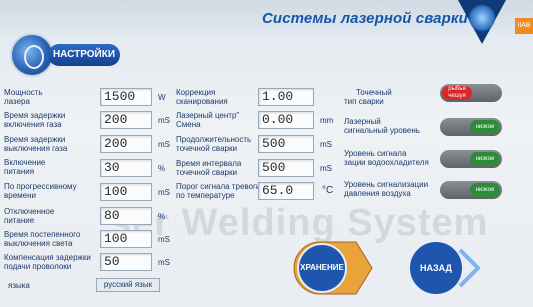 The image size is (533, 307). Describe the element at coordinates (375, 153) in the screenshot. I see `chiller-signal-label-1: Уровень сигнала` at that location.